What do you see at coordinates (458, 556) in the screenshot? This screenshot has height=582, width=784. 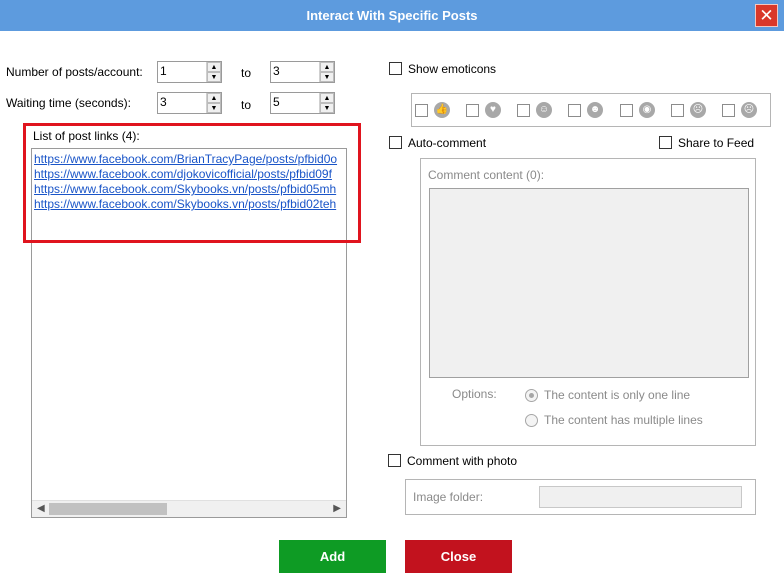 I see `close-button: Close` at bounding box center [458, 556].